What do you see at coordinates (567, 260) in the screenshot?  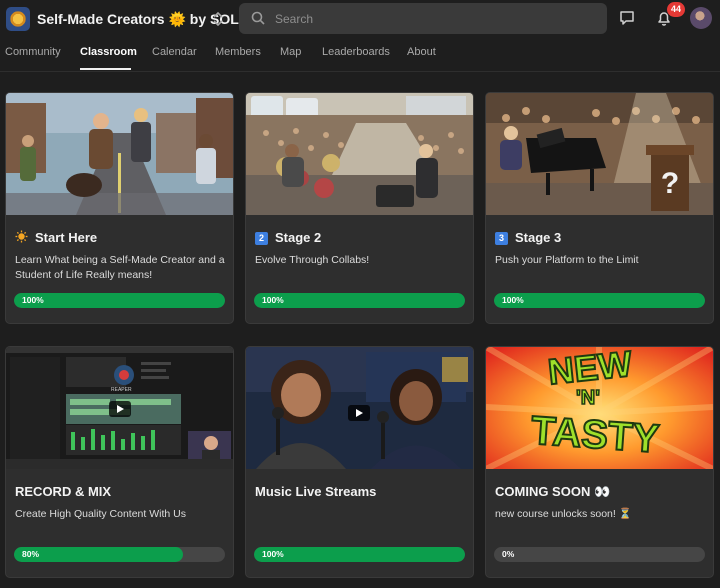 I see `course-description: Push your Platform to the Limit` at bounding box center [567, 260].